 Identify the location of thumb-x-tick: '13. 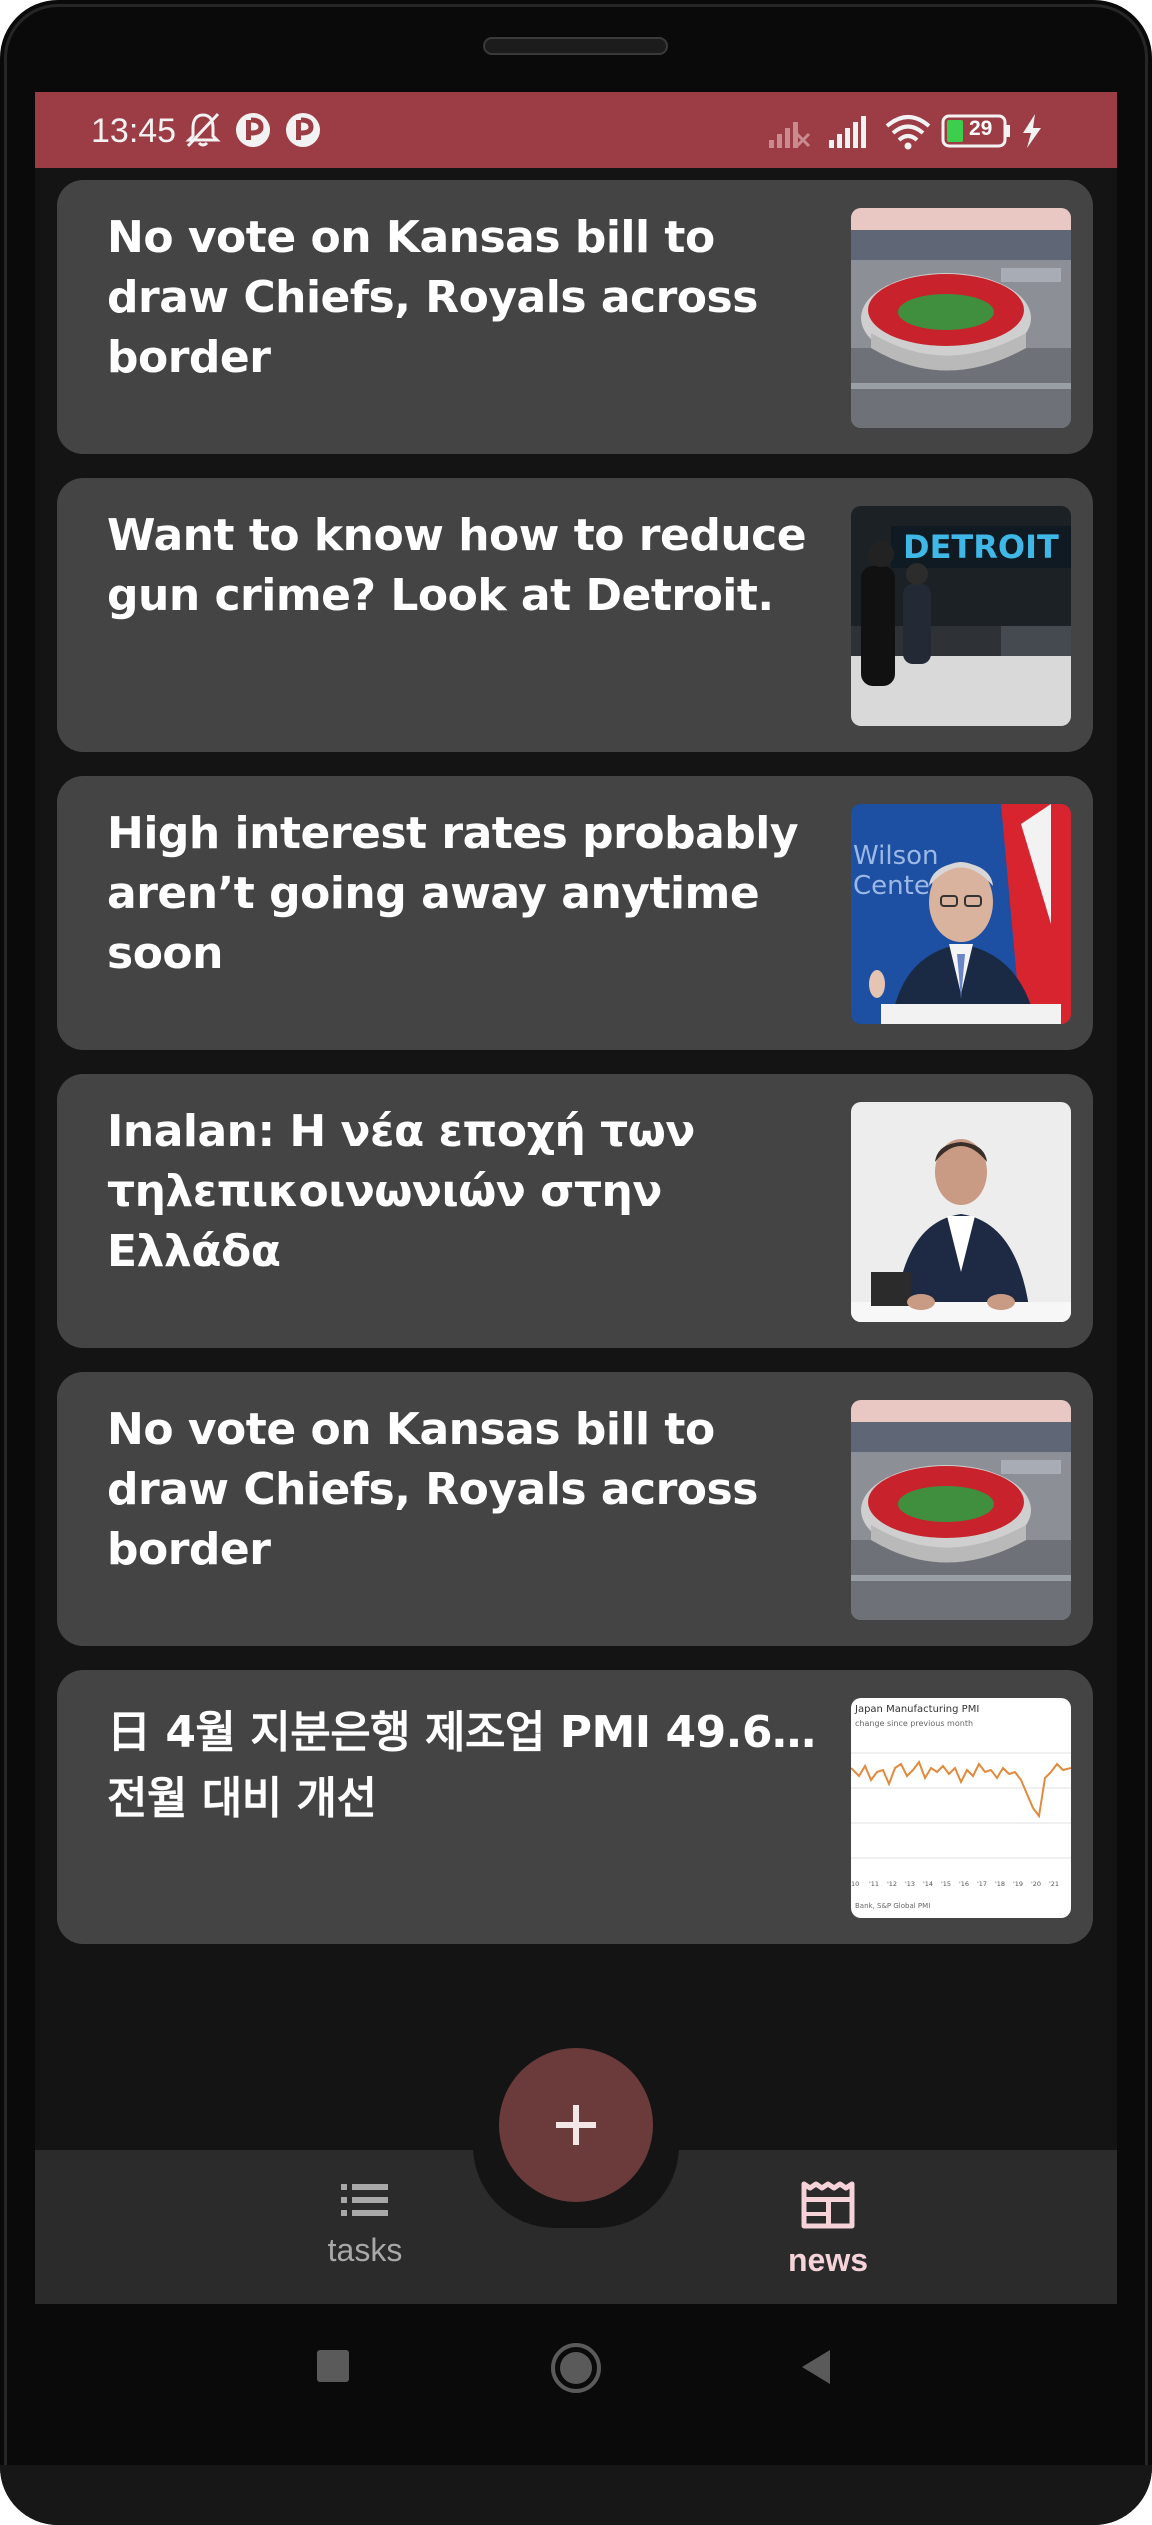
(910, 1884).